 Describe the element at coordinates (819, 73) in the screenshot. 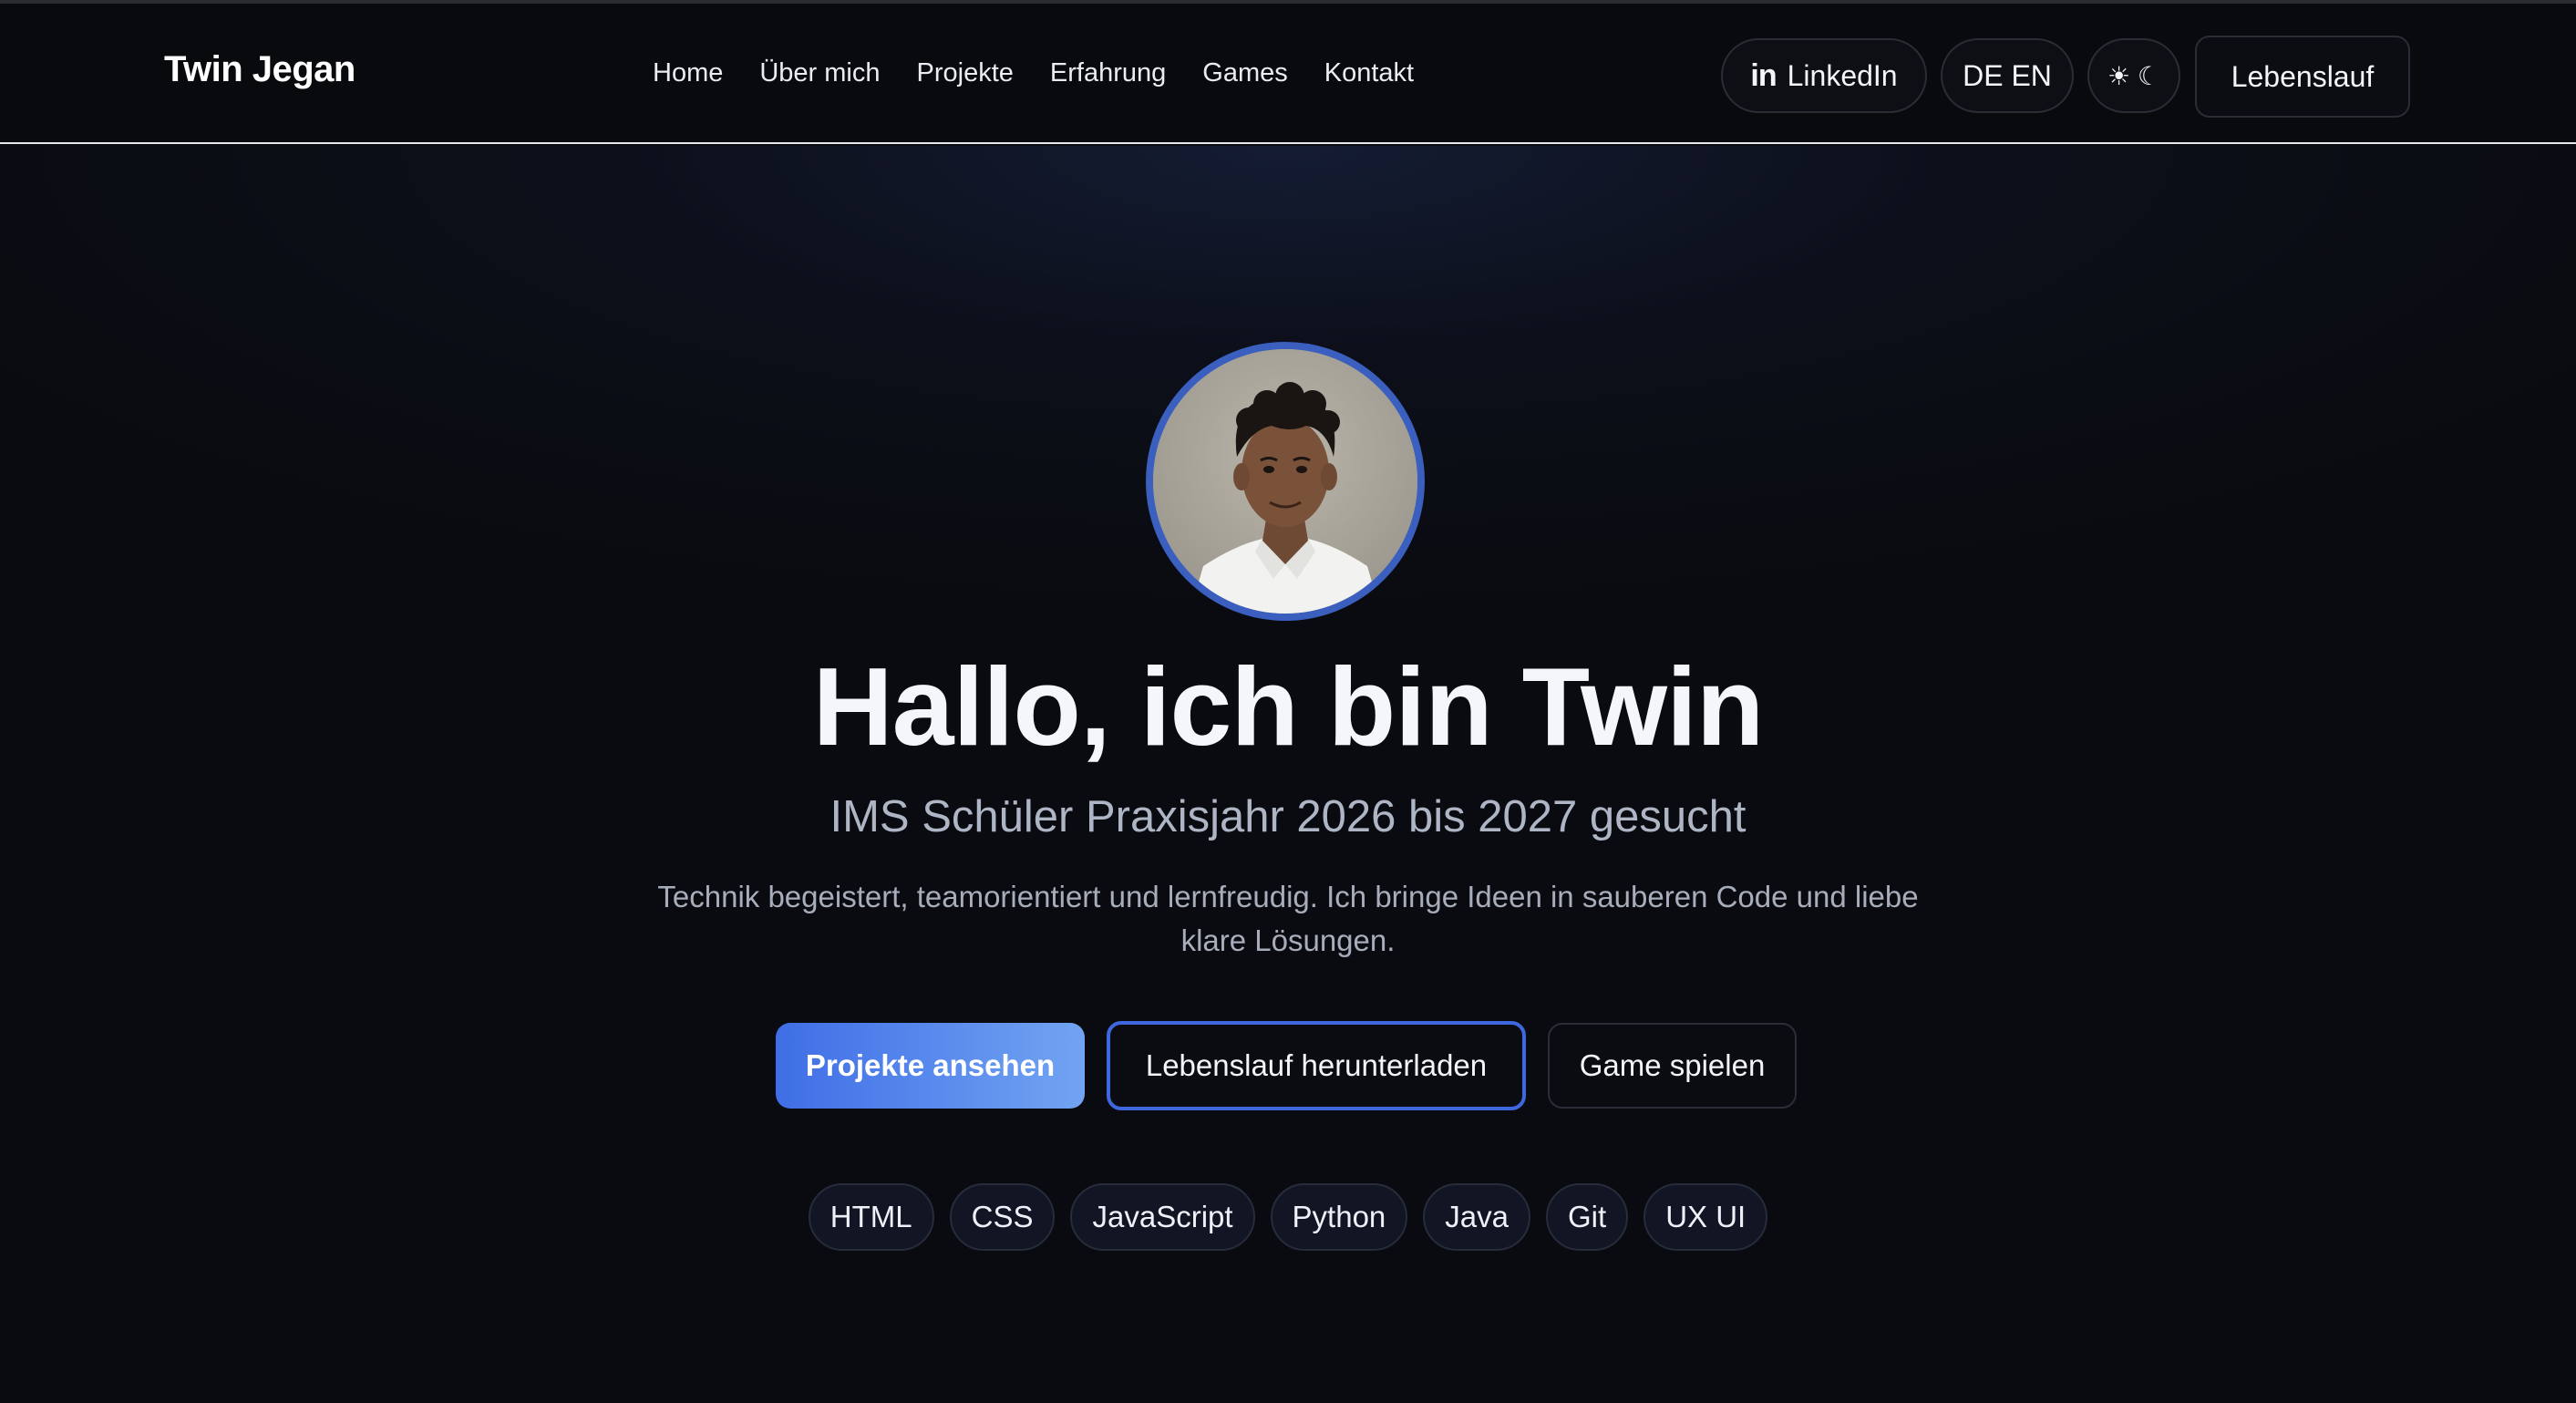

I see `nav-about: Über mich` at that location.